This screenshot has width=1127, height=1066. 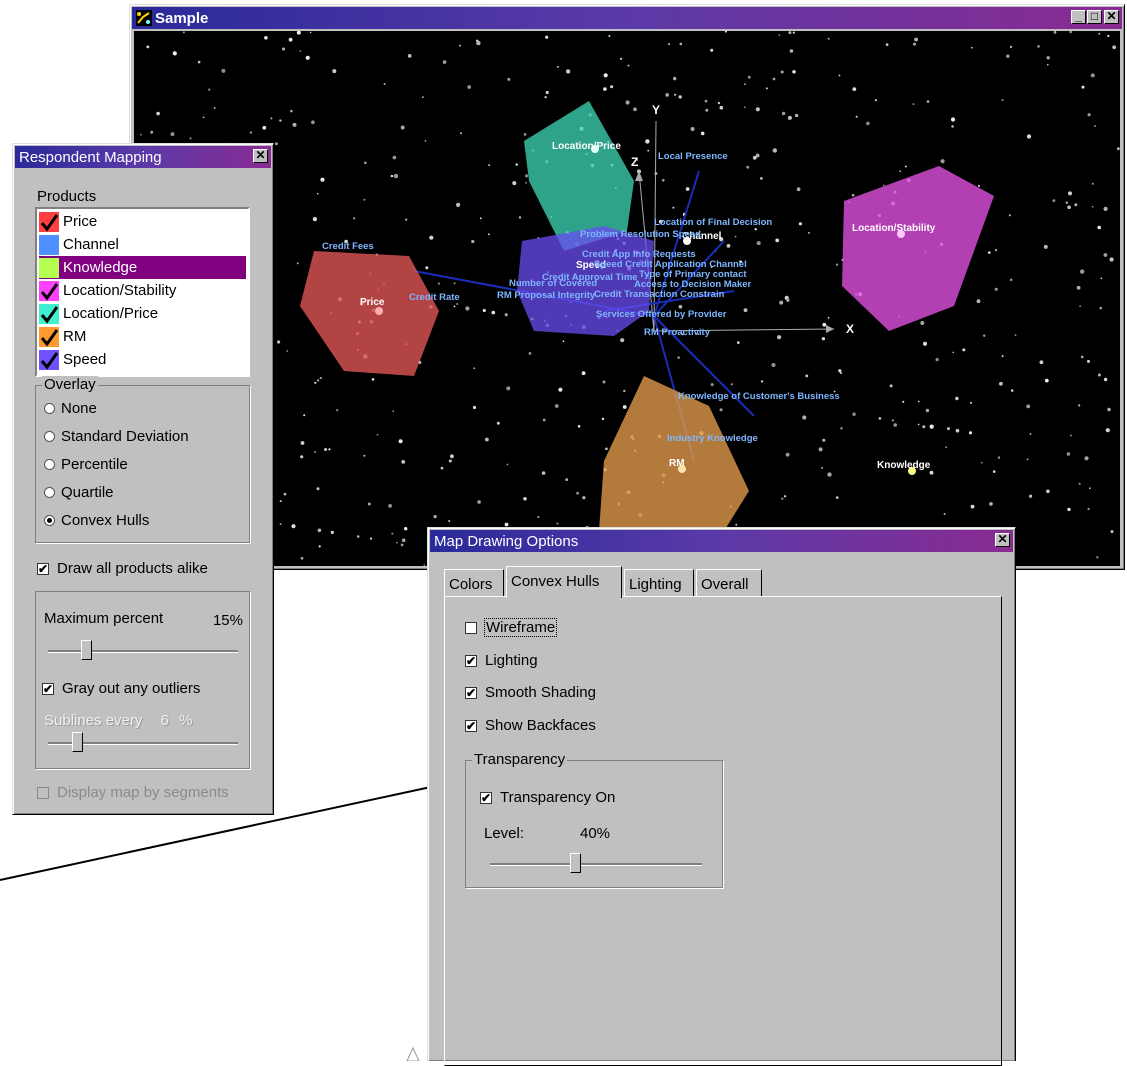 I want to click on sublines-thumb, so click(x=77, y=742).